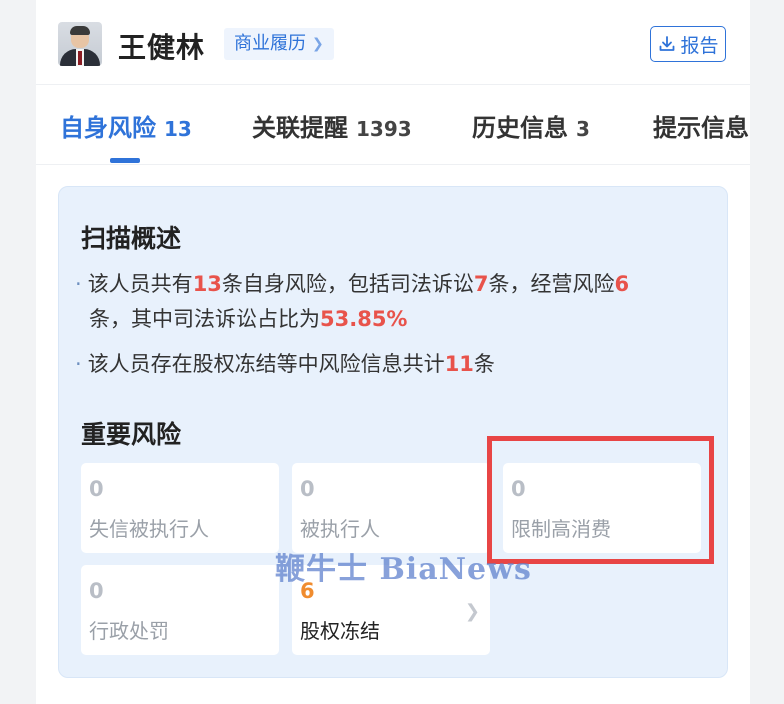 This screenshot has height=704, width=784. What do you see at coordinates (384, 129) in the screenshot?
I see `tab-count: 1393` at bounding box center [384, 129].